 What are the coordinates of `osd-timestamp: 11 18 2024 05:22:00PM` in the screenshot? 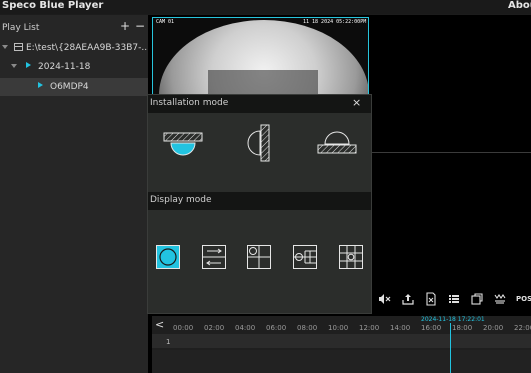 It's located at (335, 22).